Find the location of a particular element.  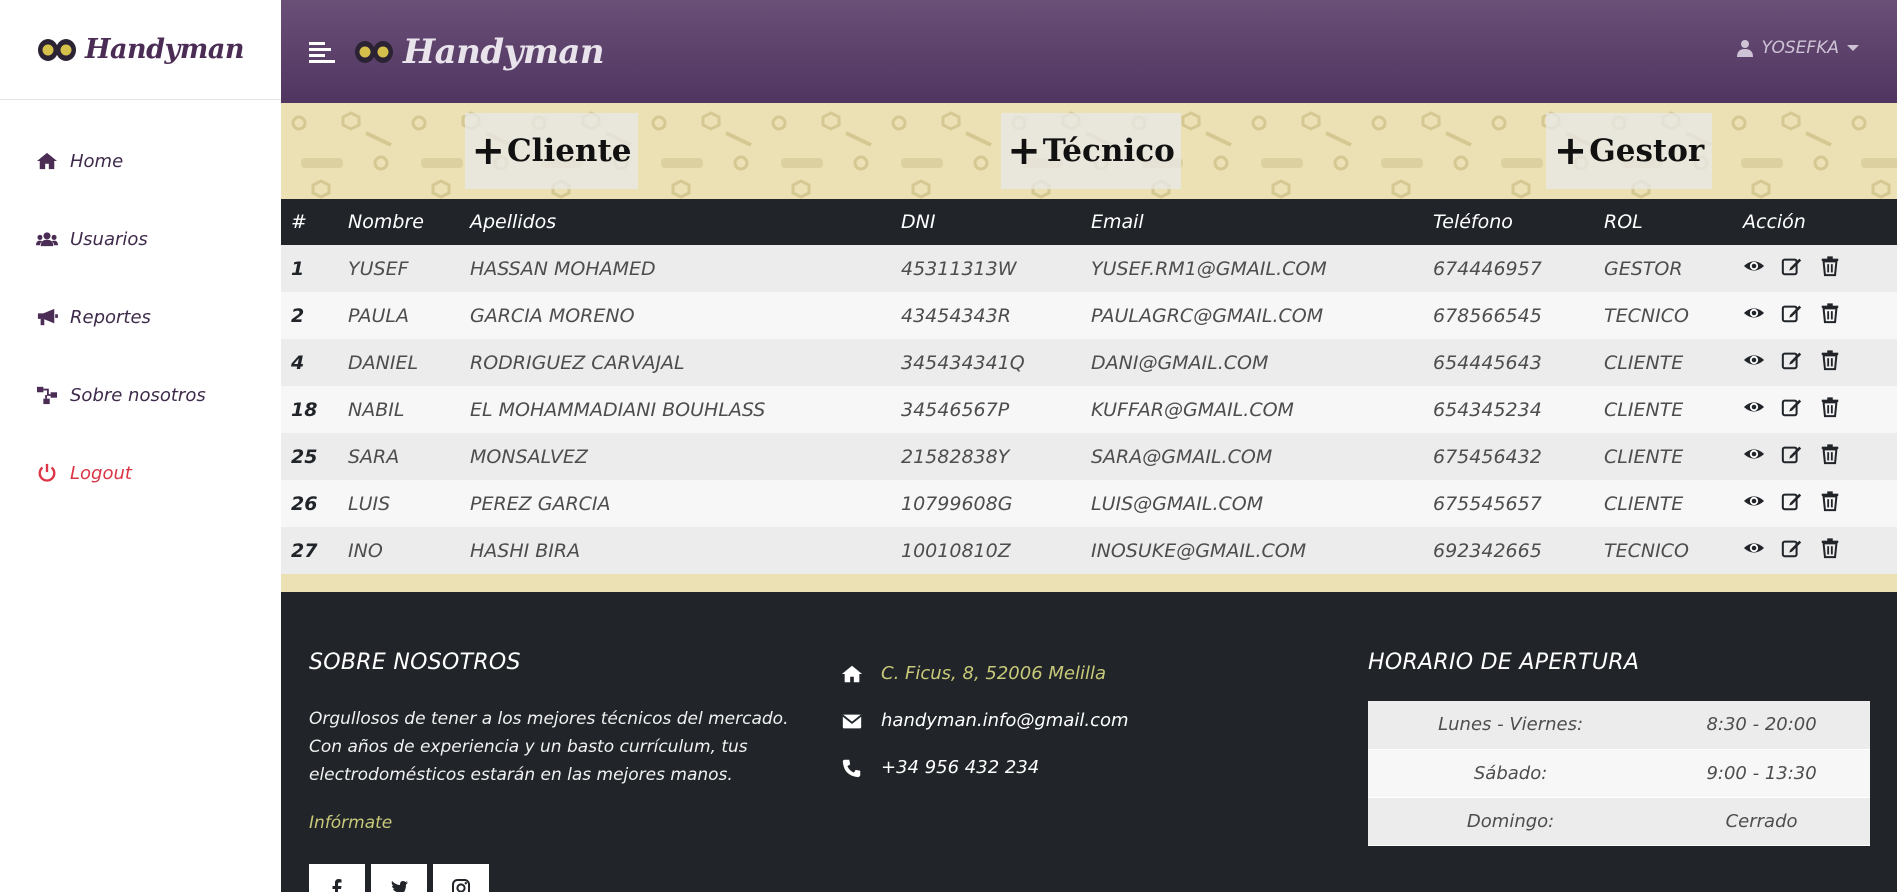

phone-icon is located at coordinates (851, 768).